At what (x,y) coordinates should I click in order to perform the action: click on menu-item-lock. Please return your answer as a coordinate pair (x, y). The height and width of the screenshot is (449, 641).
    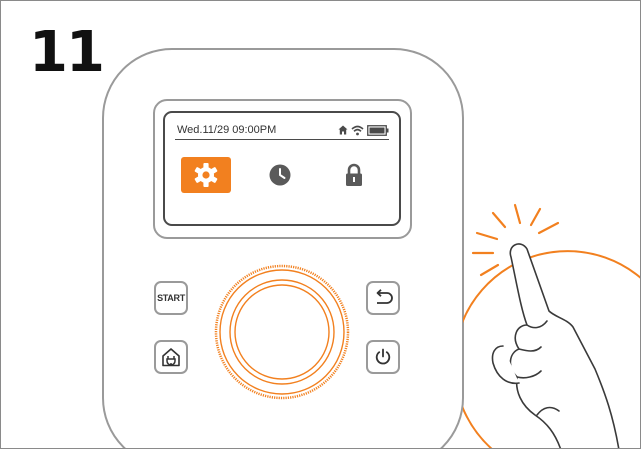
    Looking at the image, I should click on (354, 175).